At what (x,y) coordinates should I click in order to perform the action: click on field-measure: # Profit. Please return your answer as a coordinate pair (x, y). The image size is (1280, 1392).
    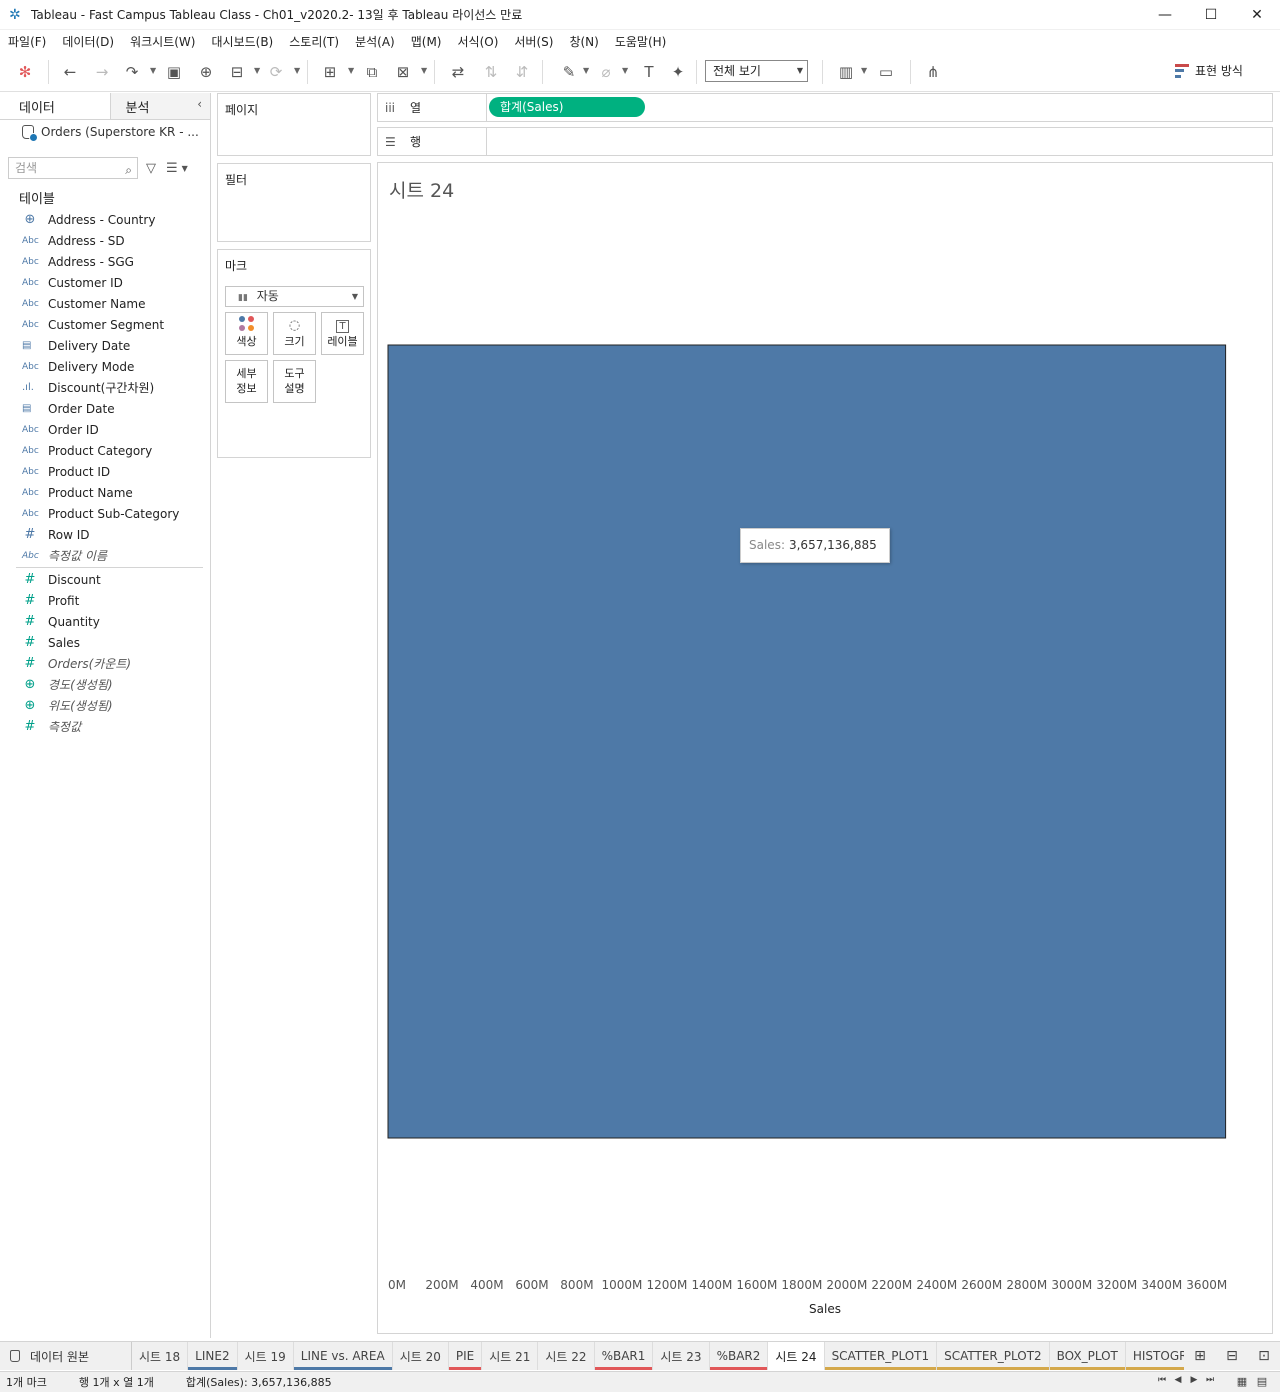
    Looking at the image, I should click on (105, 600).